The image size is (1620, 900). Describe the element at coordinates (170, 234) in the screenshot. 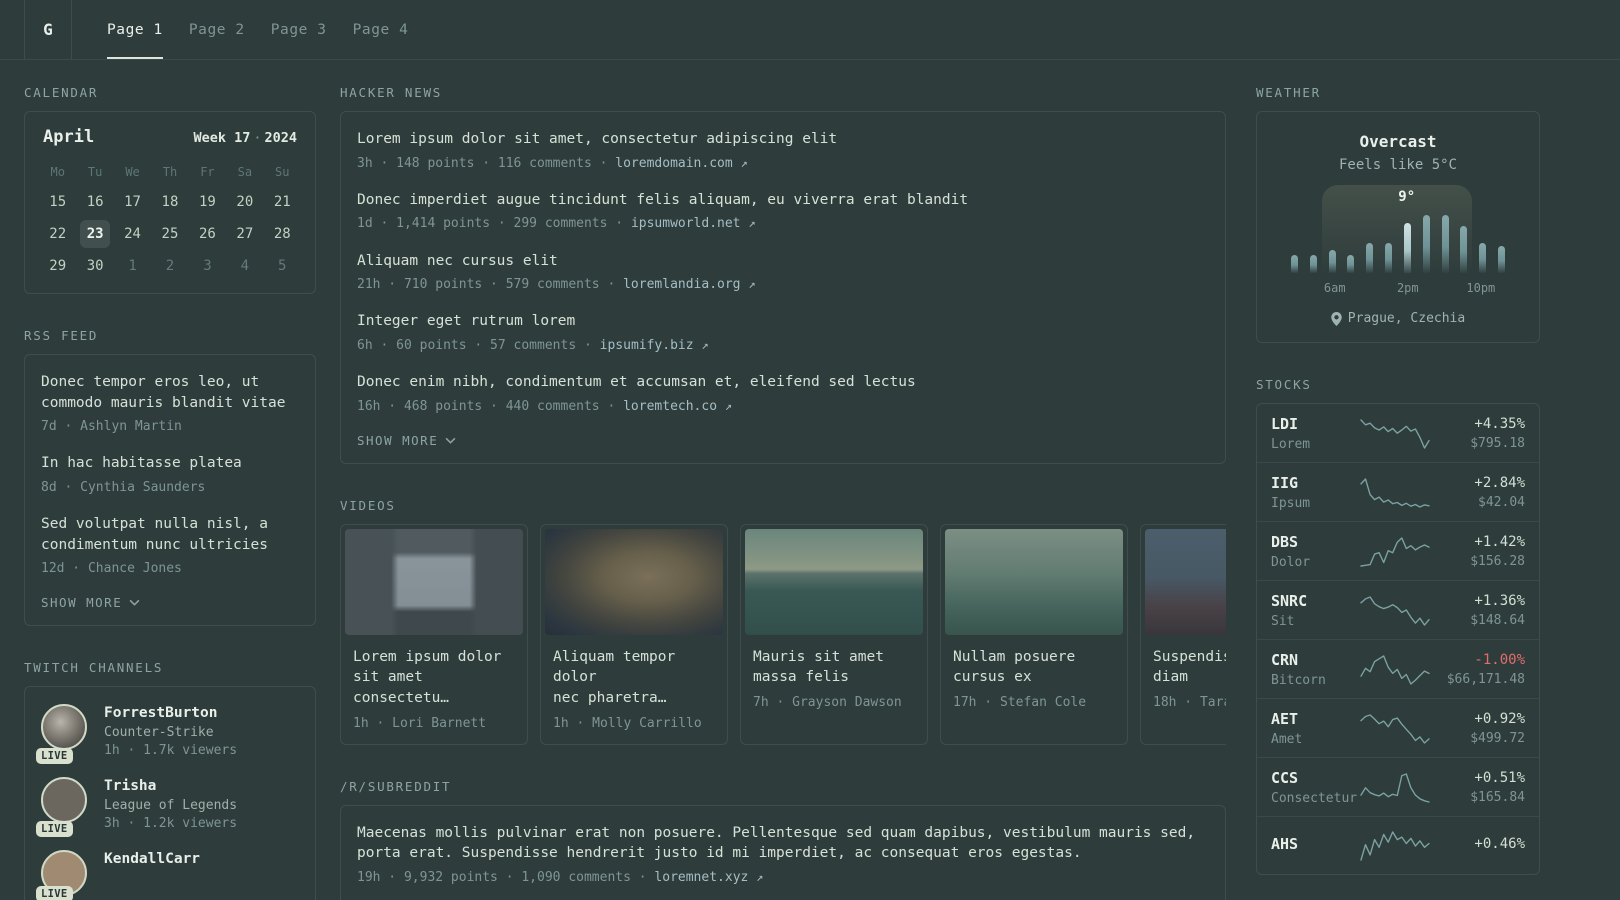

I see `calendar-day: 25` at that location.